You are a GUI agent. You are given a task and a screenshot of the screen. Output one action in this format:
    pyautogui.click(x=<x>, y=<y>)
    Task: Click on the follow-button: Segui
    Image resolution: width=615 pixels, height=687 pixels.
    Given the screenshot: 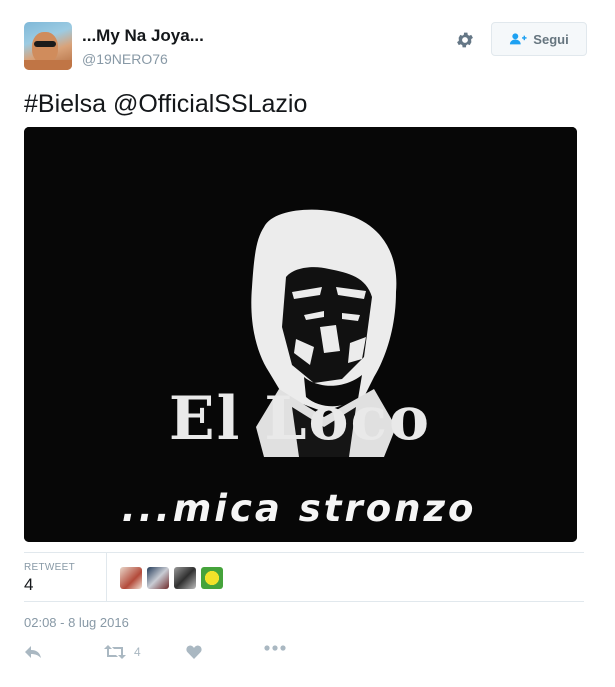 What is the action you would take?
    pyautogui.click(x=539, y=39)
    